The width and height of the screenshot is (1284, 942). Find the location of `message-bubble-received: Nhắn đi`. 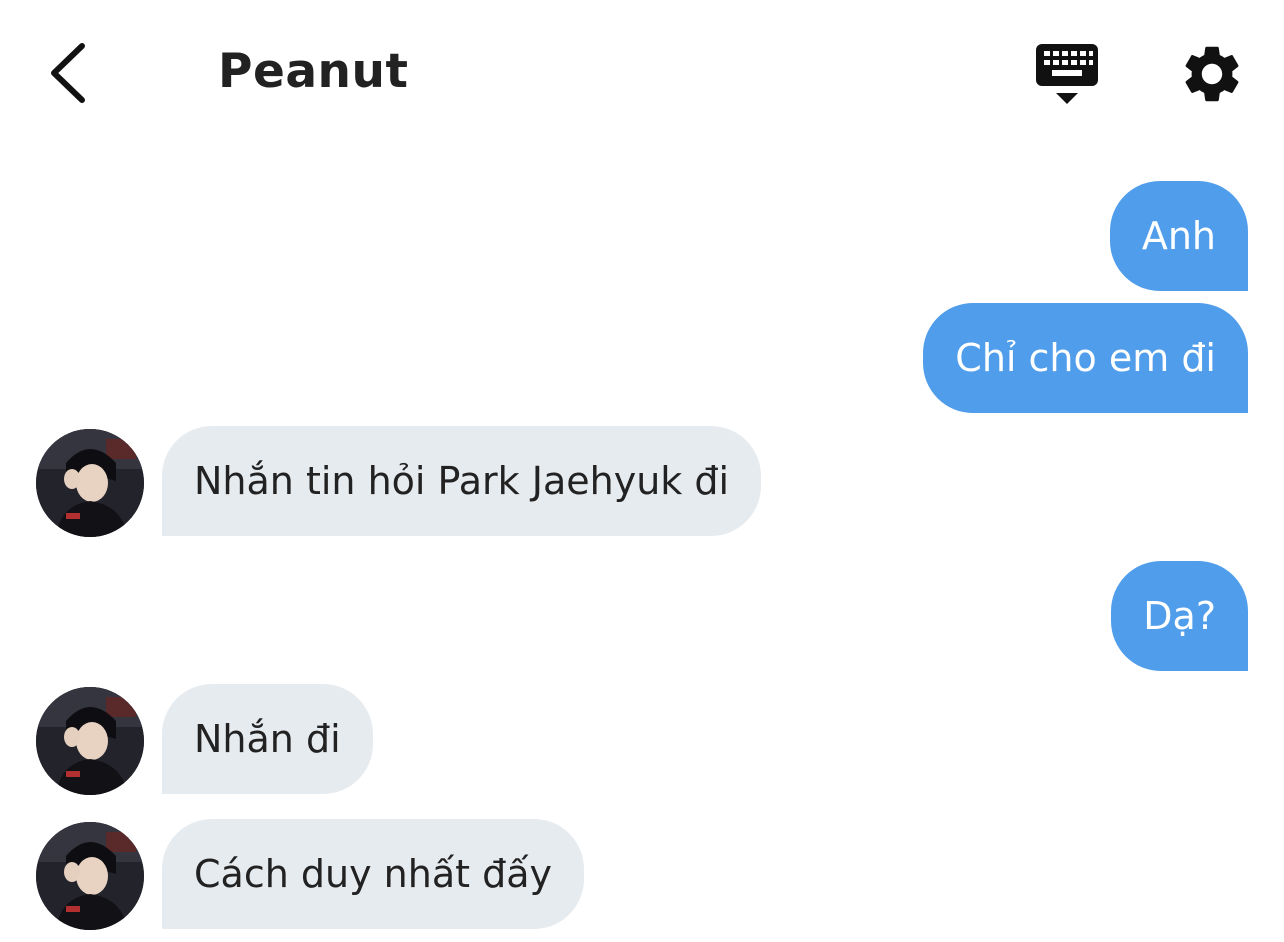

message-bubble-received: Nhắn đi is located at coordinates (267, 739).